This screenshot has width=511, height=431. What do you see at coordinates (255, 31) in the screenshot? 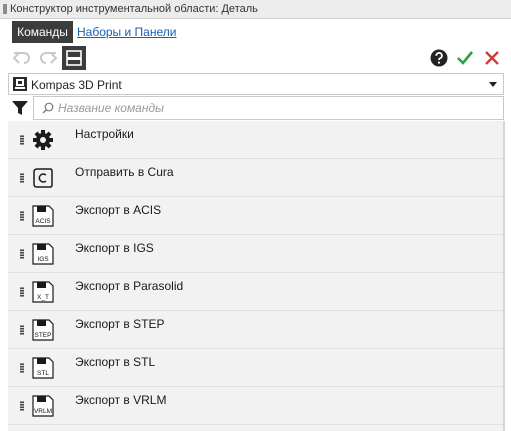
I see `tab-bar: Команды Наборы и Панели` at bounding box center [255, 31].